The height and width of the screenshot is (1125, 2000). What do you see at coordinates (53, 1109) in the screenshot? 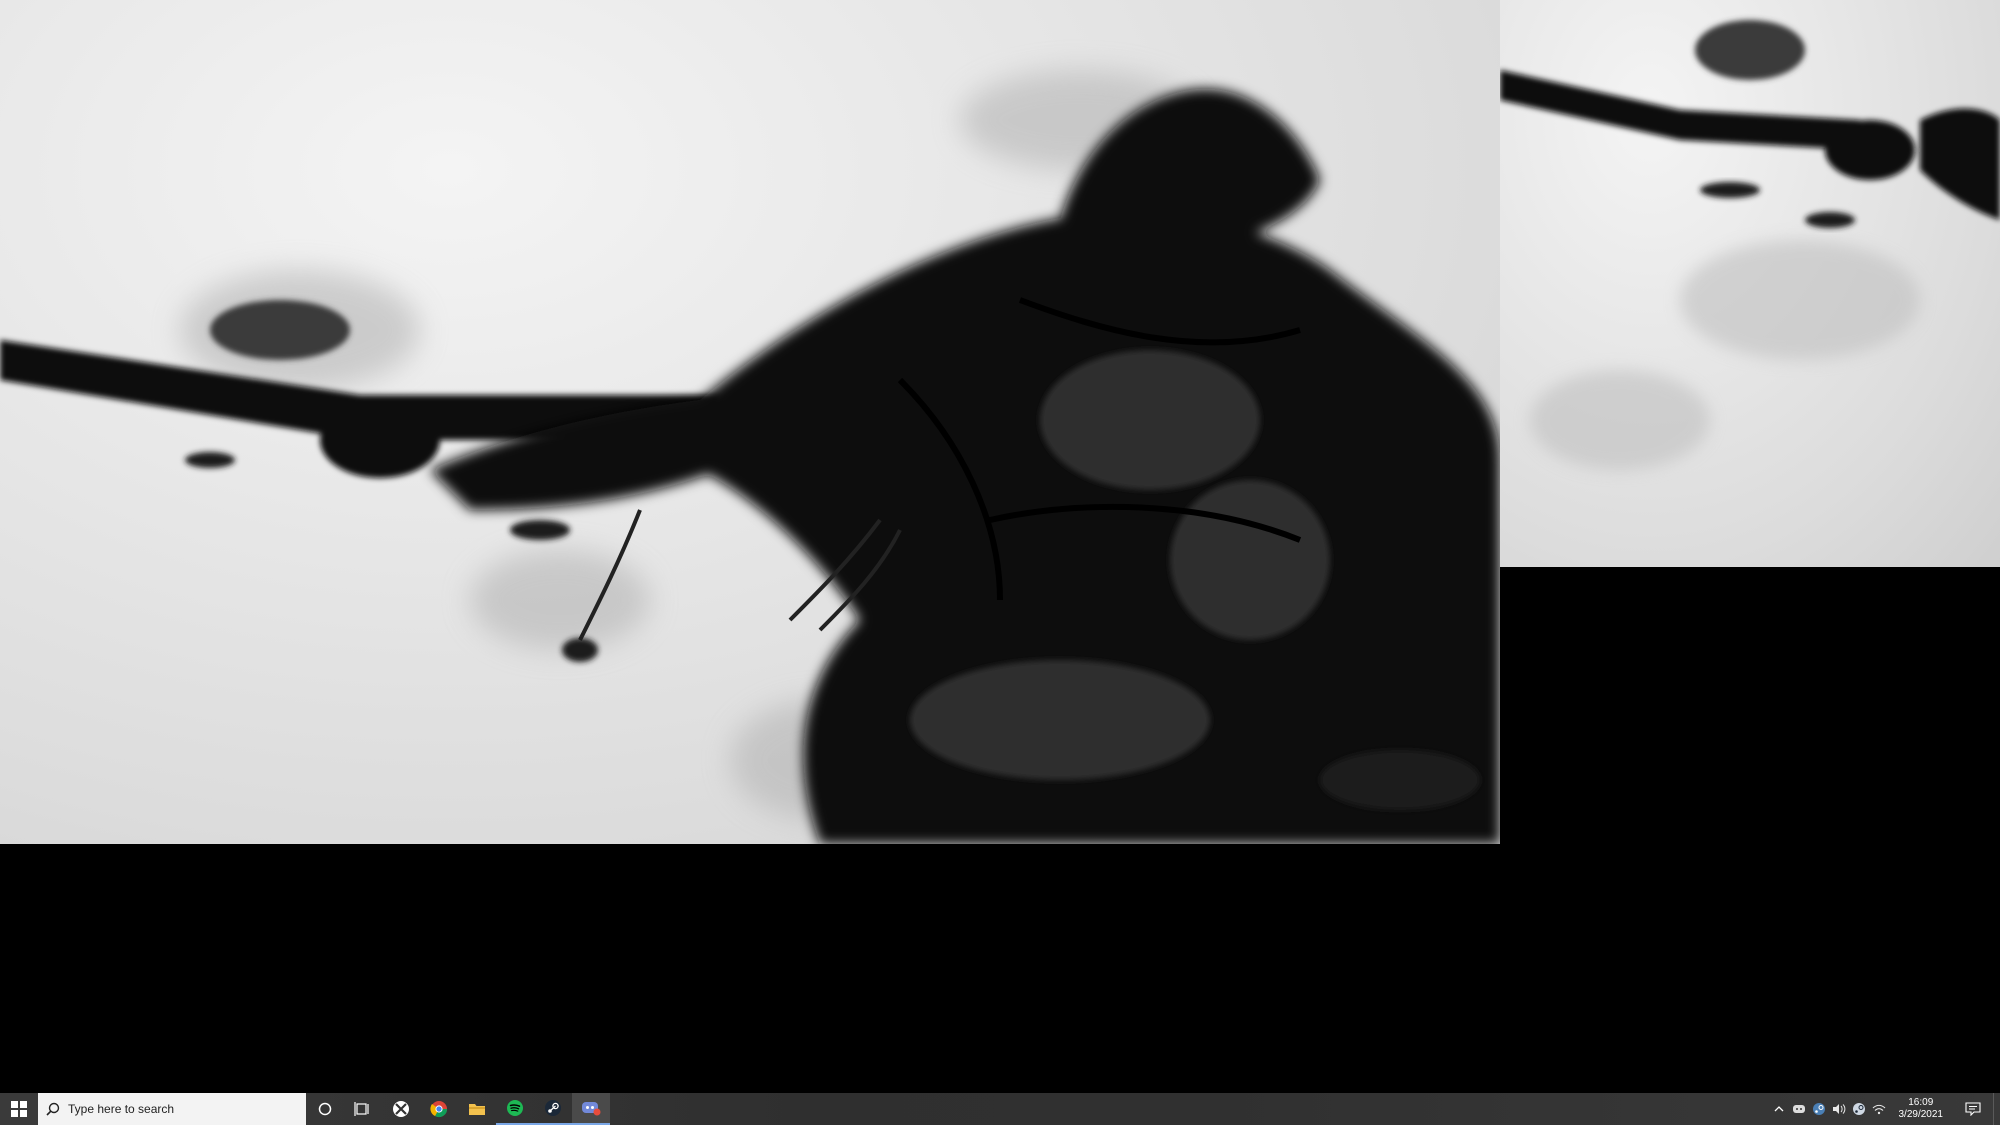
I see `search-icon` at bounding box center [53, 1109].